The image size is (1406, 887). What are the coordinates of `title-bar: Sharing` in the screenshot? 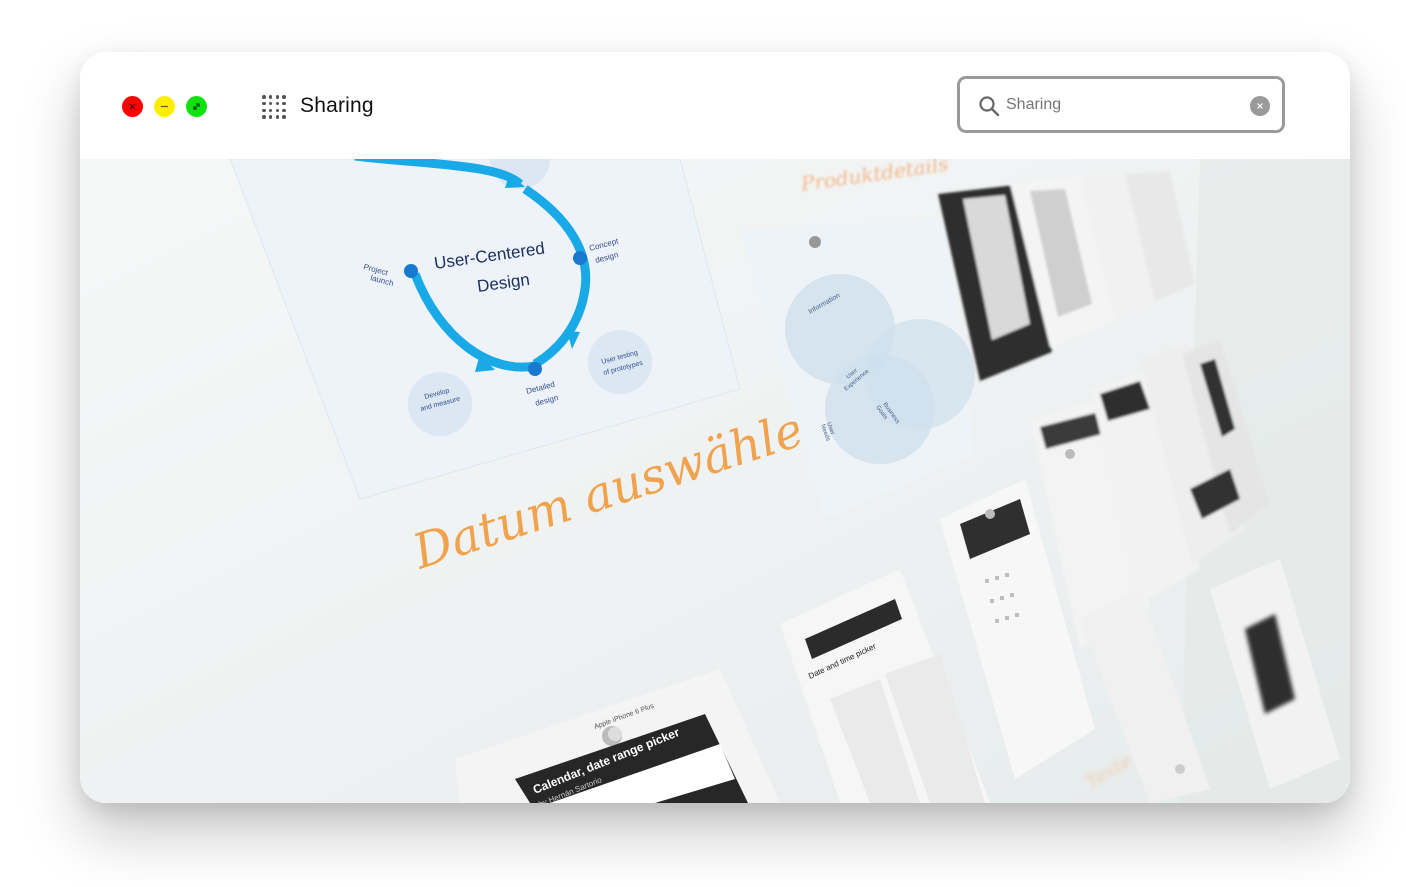 It's located at (715, 105).